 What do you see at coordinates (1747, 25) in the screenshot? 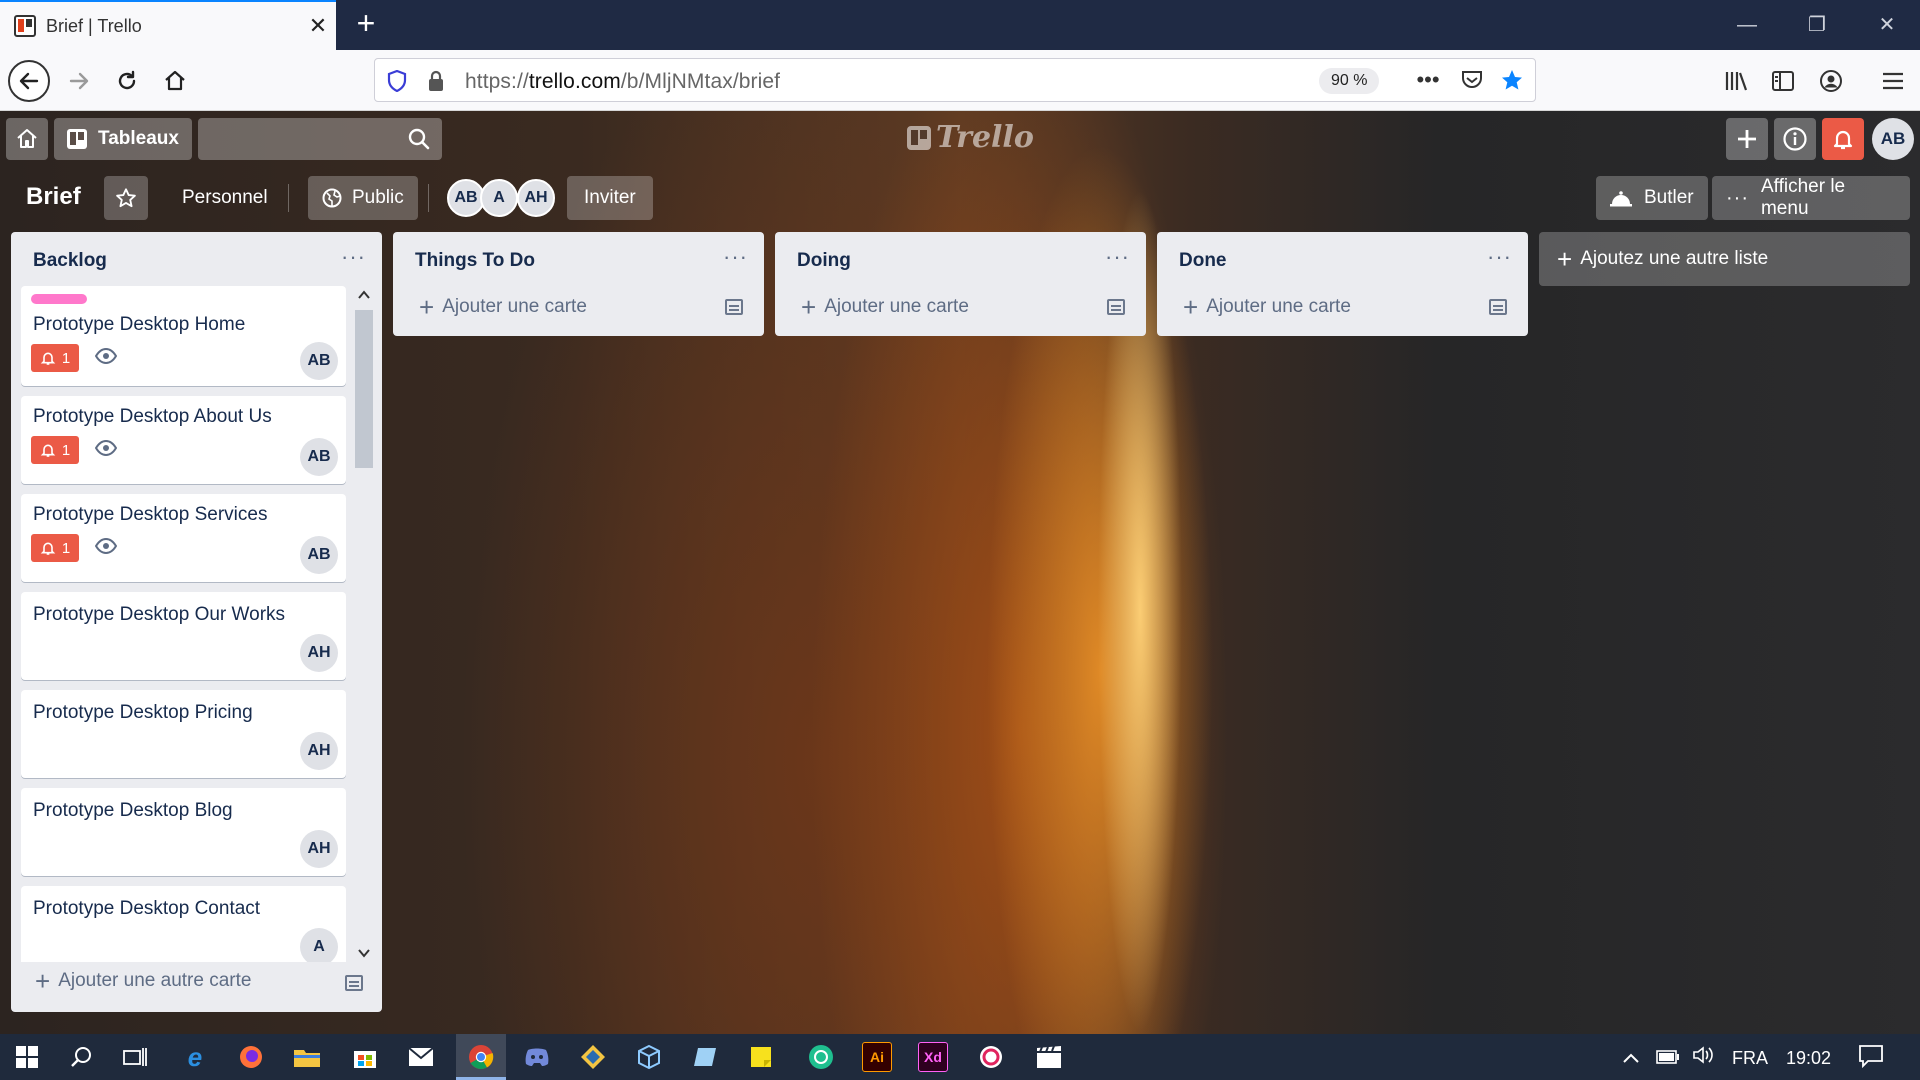
I see `minimize-button: —` at bounding box center [1747, 25].